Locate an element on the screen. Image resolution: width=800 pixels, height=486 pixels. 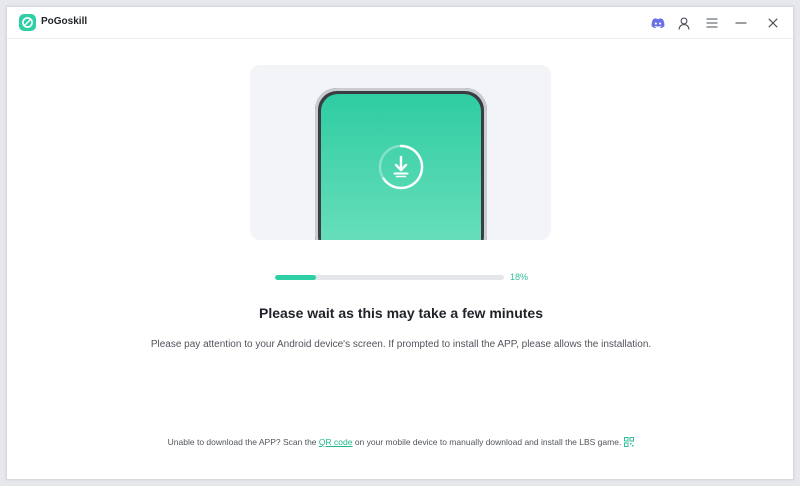
title-bar: PoGoskill is located at coordinates (400, 23).